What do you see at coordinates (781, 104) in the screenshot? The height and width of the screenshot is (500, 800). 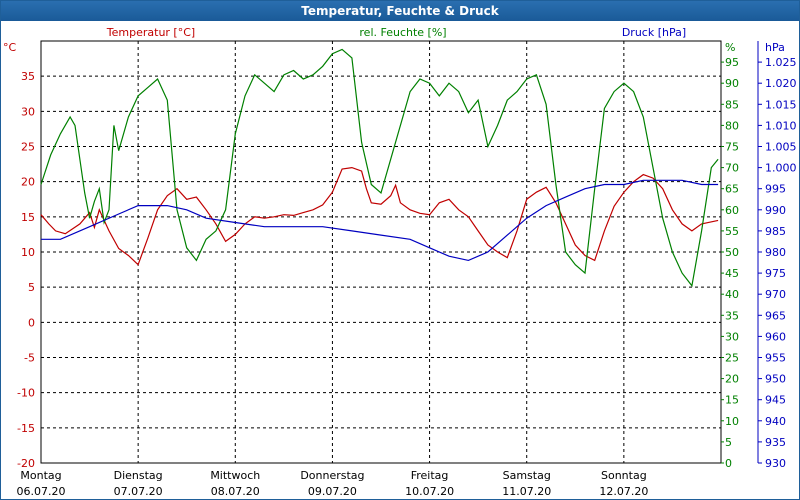 I see `pressure-tick-label: 1.015` at bounding box center [781, 104].